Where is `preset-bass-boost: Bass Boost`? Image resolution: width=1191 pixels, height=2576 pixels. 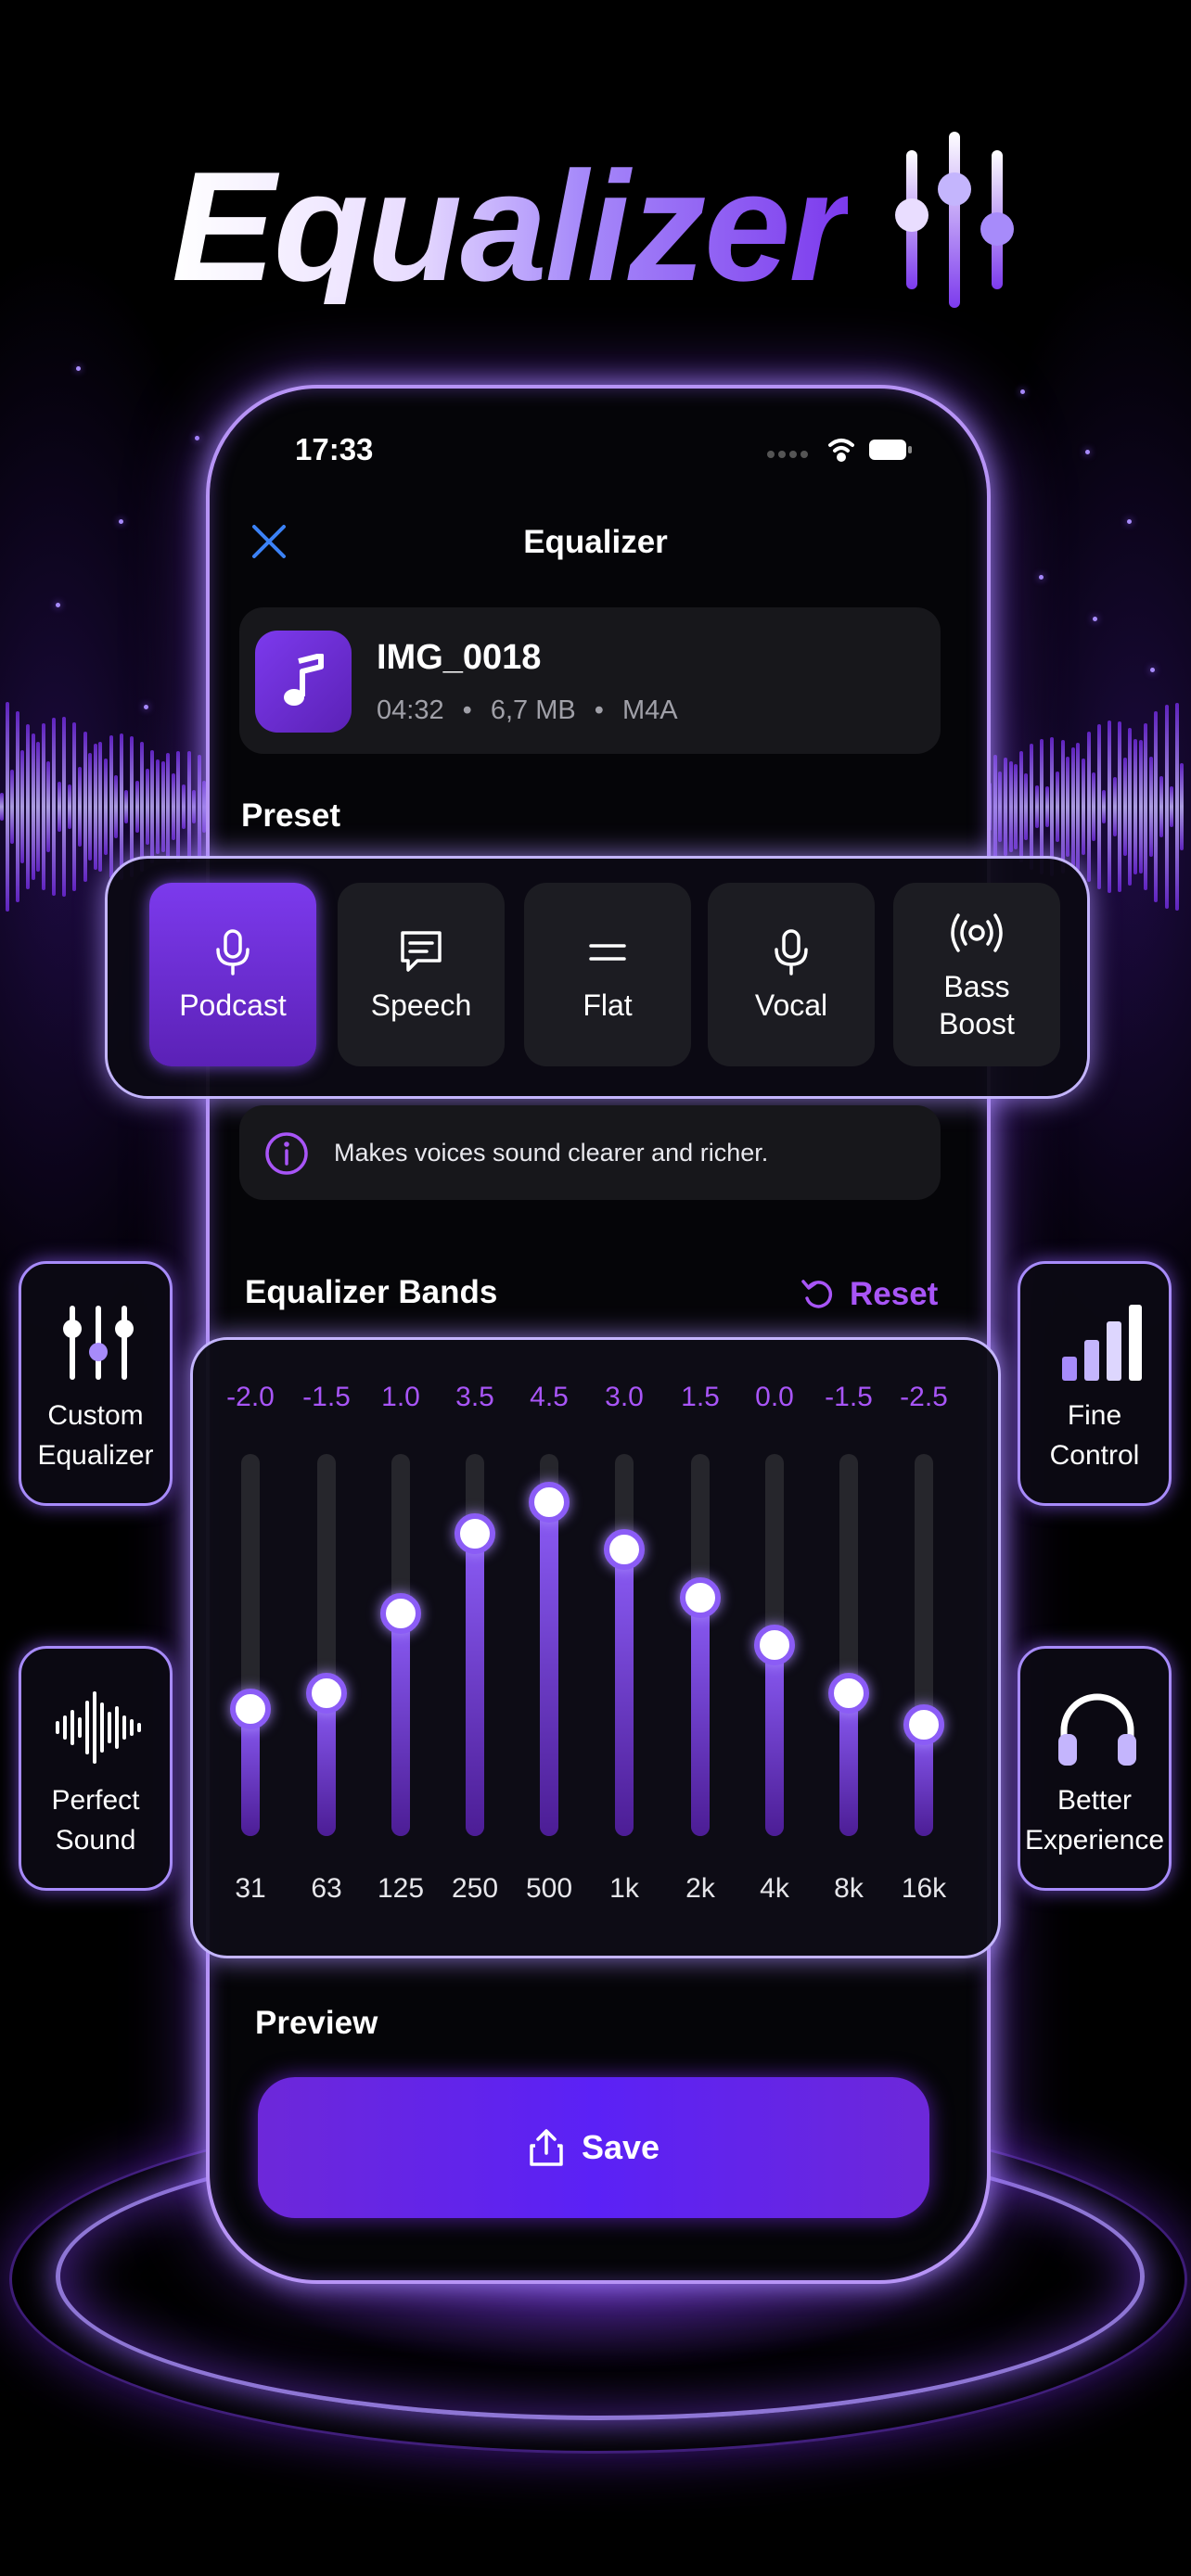
preset-bass-boost: Bass Boost is located at coordinates (977, 975).